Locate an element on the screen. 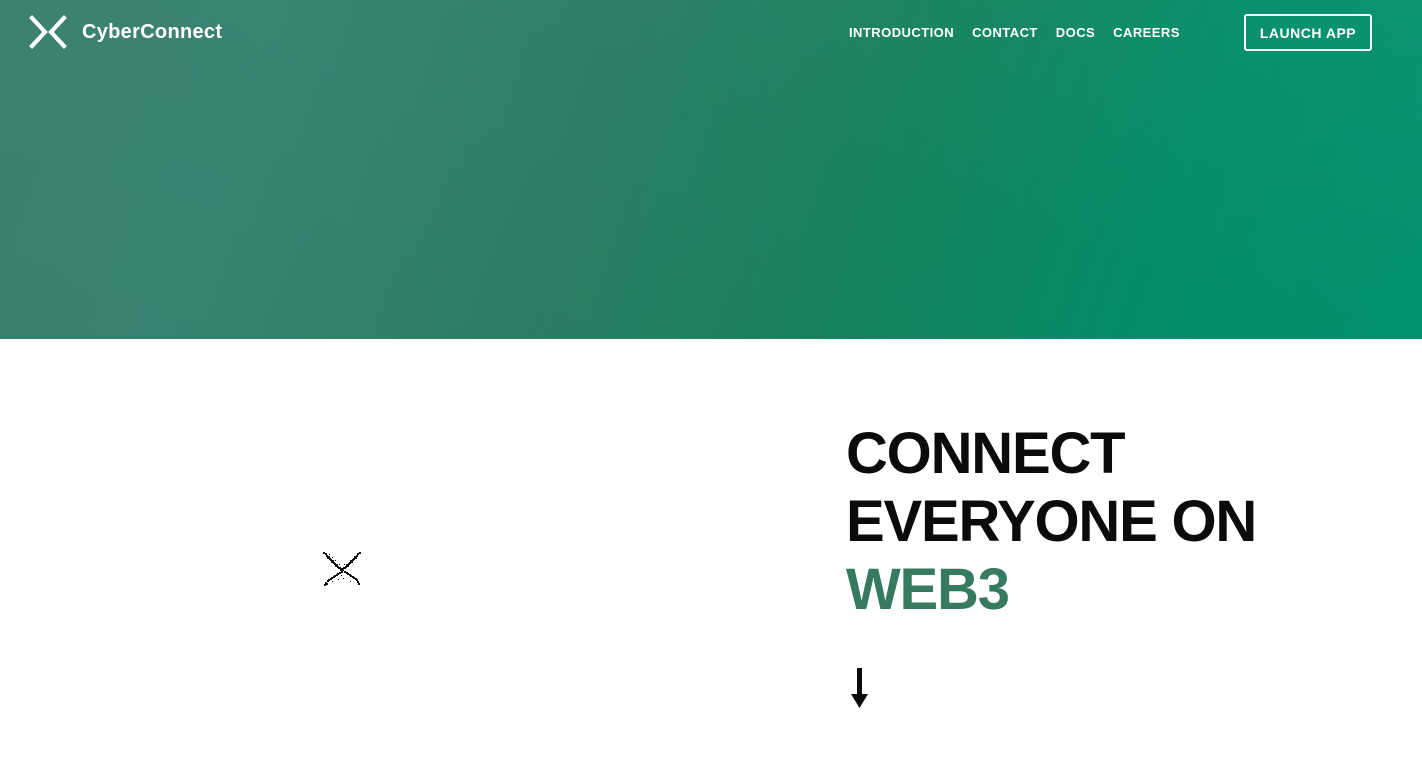 The width and height of the screenshot is (1422, 776). headline-line-3-accent: WEB3 is located at coordinates (928, 589).